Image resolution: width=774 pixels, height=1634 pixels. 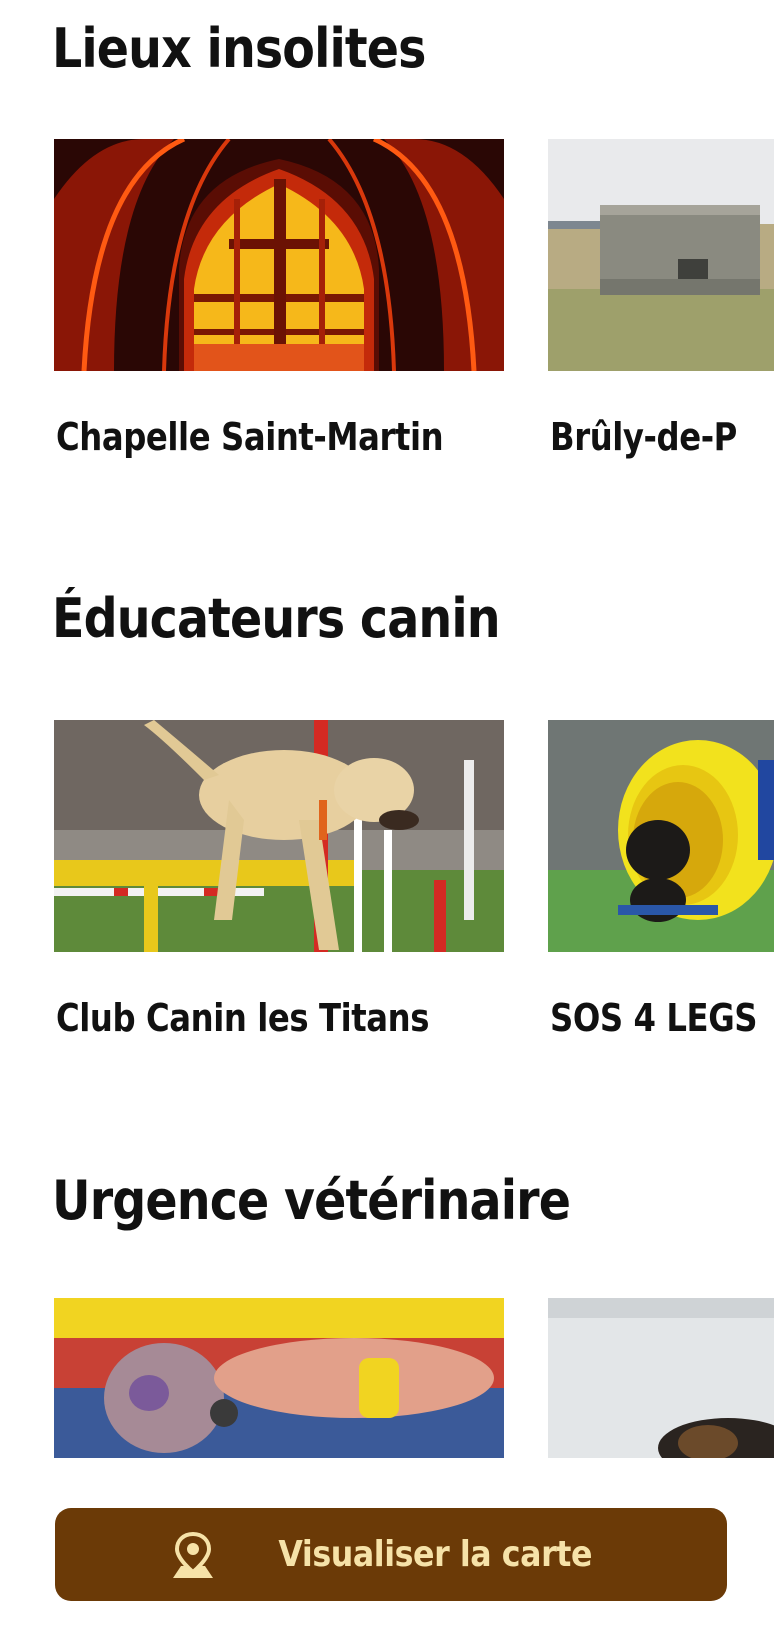 What do you see at coordinates (643, 437) in the screenshot?
I see `card-title: Brûly-de-P` at bounding box center [643, 437].